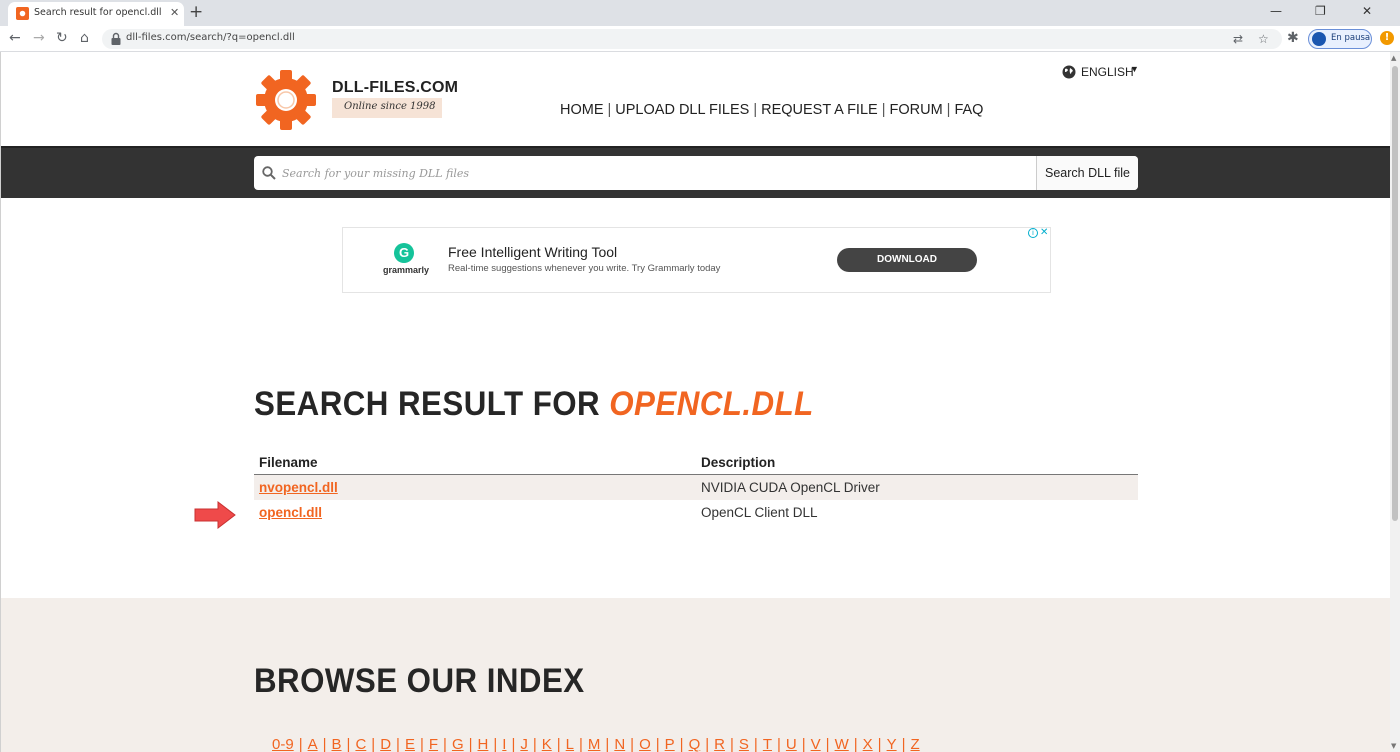  Describe the element at coordinates (696, 487) in the screenshot. I see `table-row: nvopencl.dll NVIDIA CUDA OpenCL Driver` at that location.